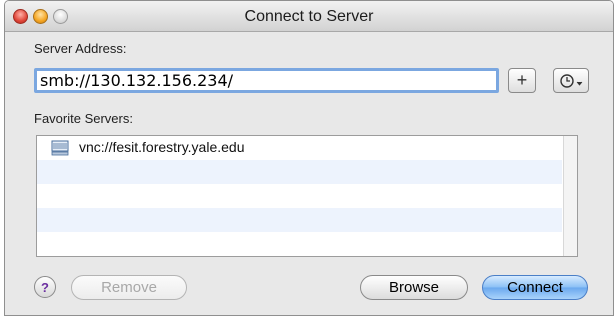 The height and width of the screenshot is (316, 616). Describe the element at coordinates (83, 118) in the screenshot. I see `favorite-servers-label: Favorite Servers:` at that location.